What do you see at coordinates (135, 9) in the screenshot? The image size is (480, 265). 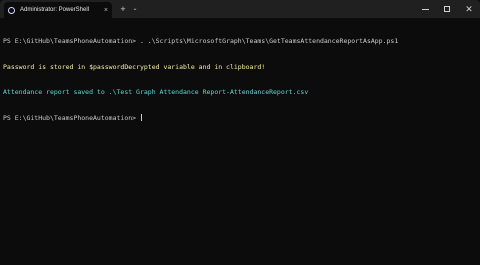 I see `chevron-down-icon: ⌄` at bounding box center [135, 9].